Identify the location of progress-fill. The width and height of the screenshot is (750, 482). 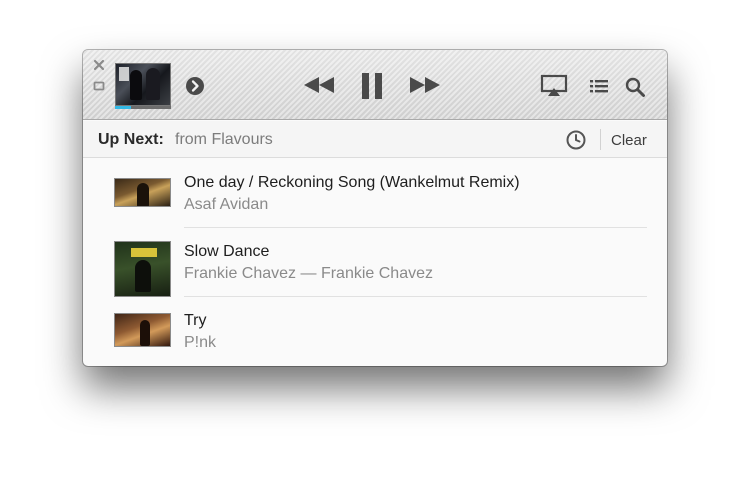
(123, 107).